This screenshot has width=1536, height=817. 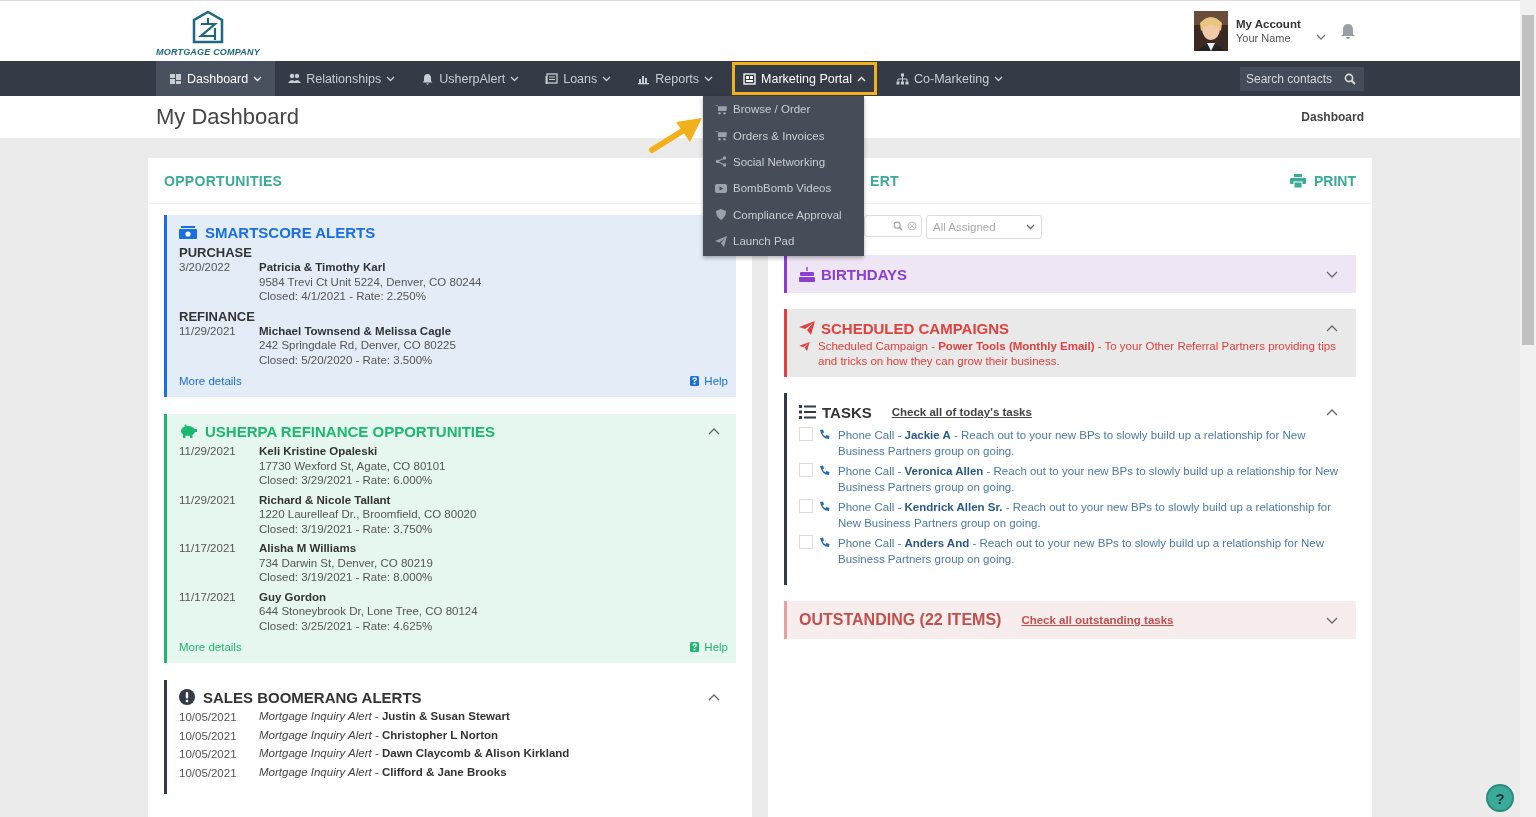 What do you see at coordinates (383, 772) in the screenshot?
I see `alert-text: Mortgage Inquiry Alert - Clifford & Jane Brooks` at bounding box center [383, 772].